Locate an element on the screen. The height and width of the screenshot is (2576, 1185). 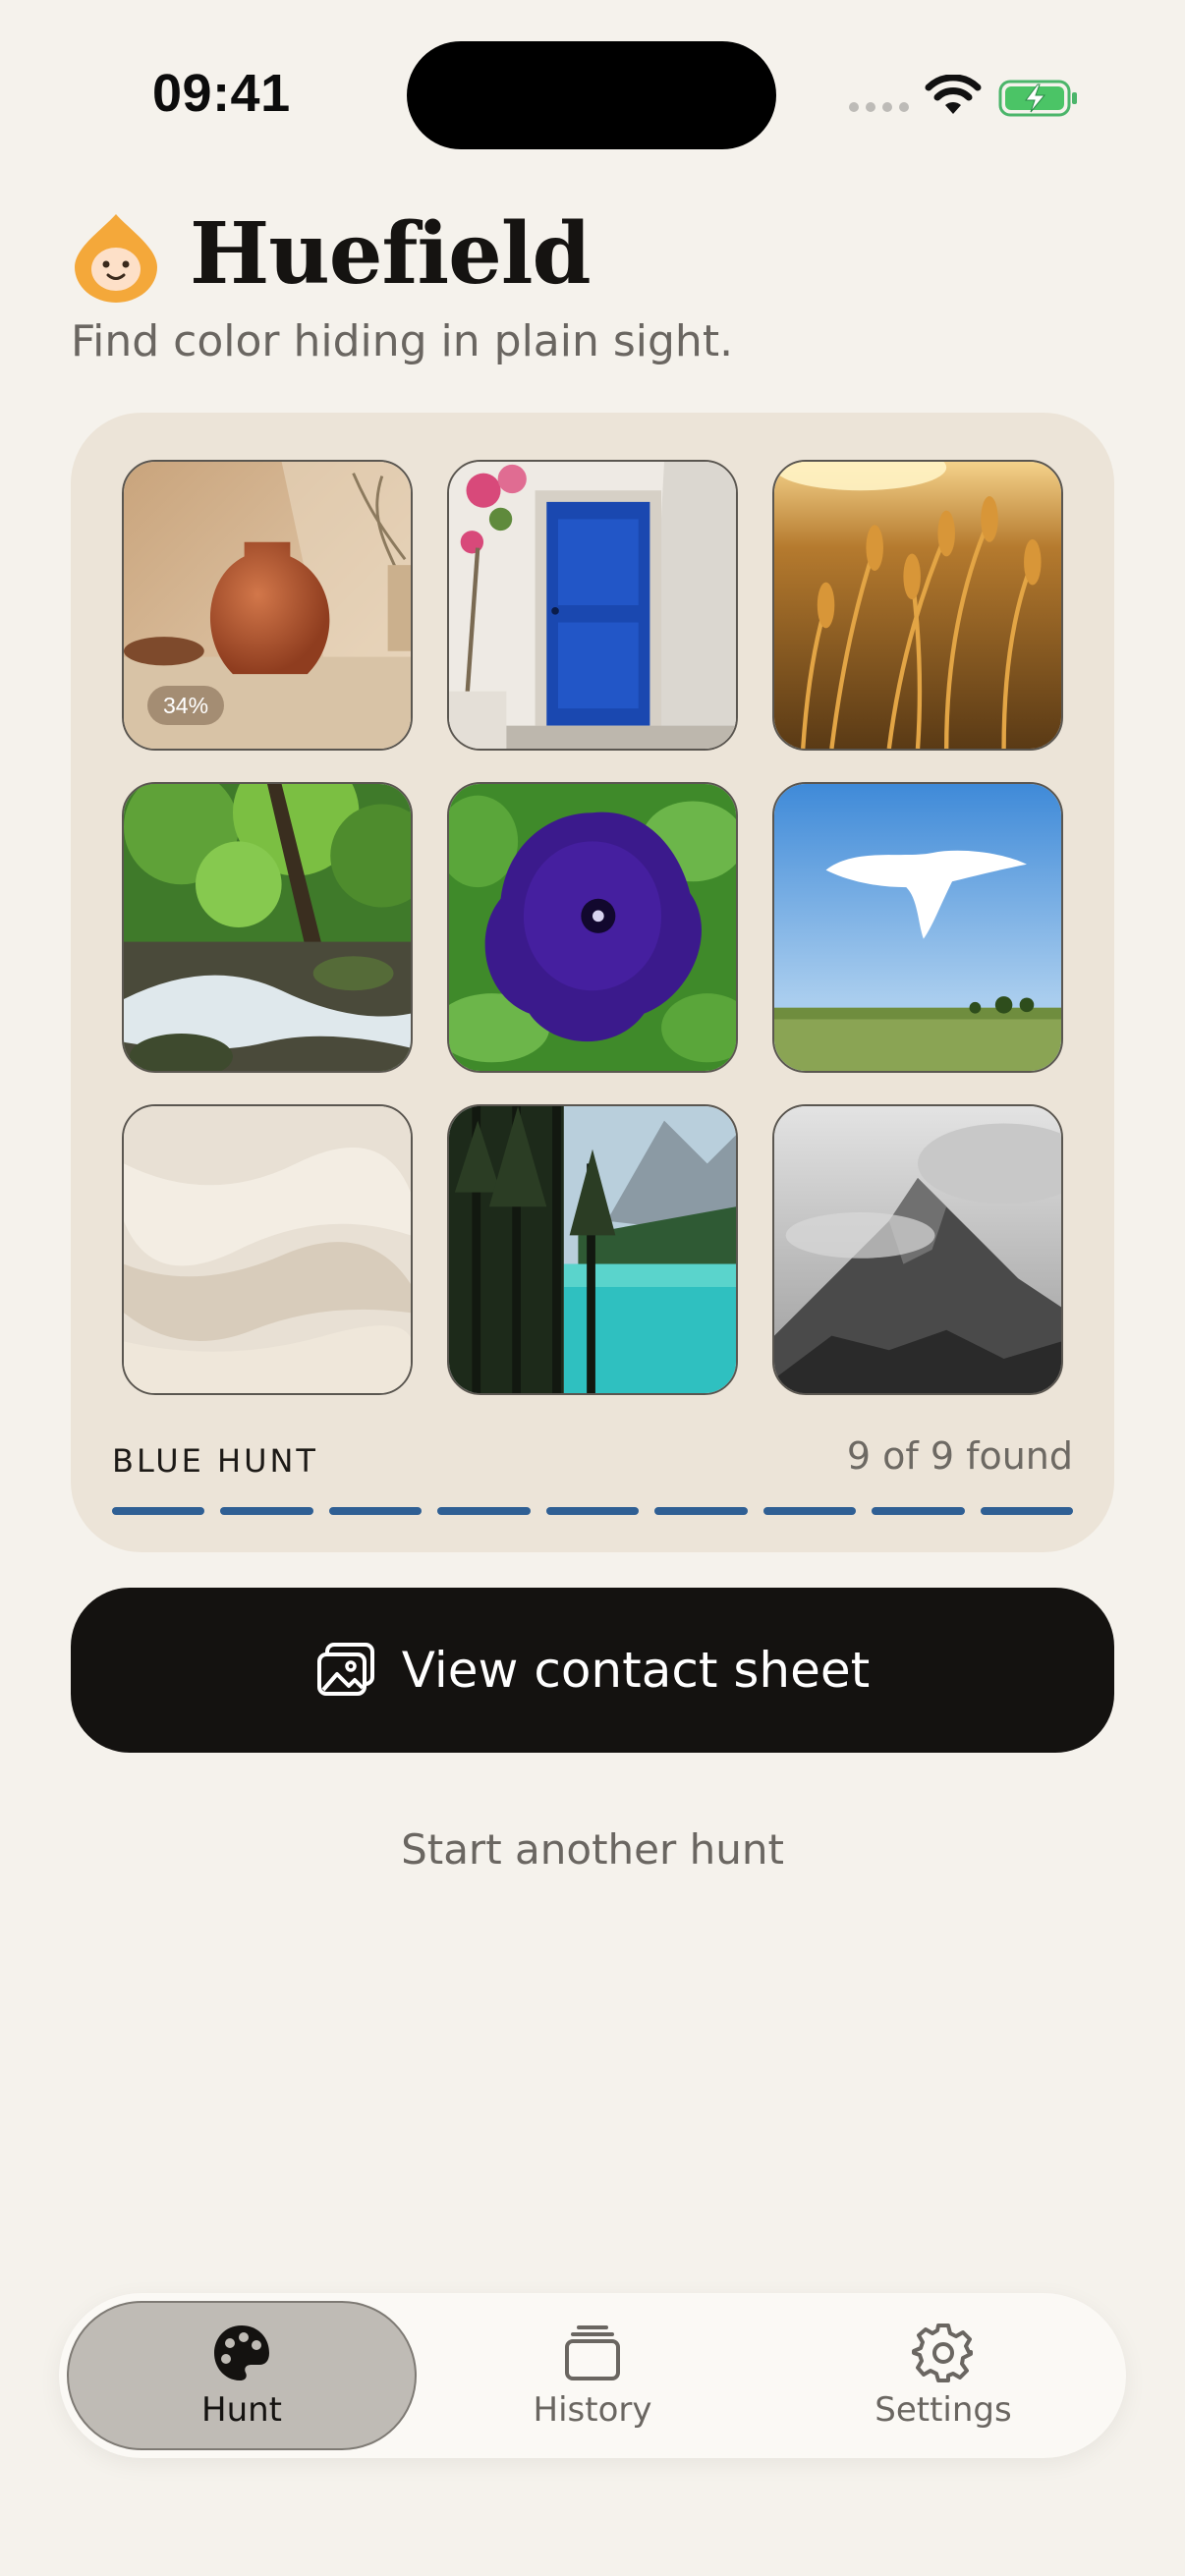
sky-photo is located at coordinates (918, 927).